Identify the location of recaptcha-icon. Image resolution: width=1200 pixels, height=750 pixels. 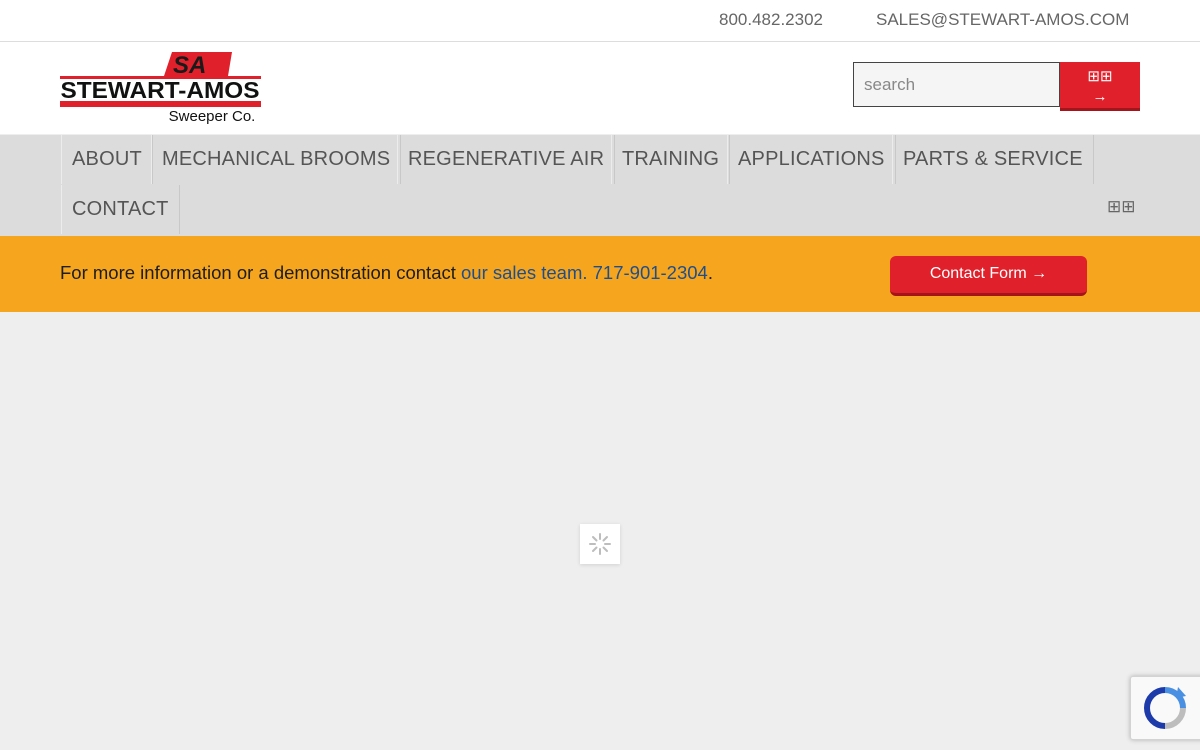
(1164, 708).